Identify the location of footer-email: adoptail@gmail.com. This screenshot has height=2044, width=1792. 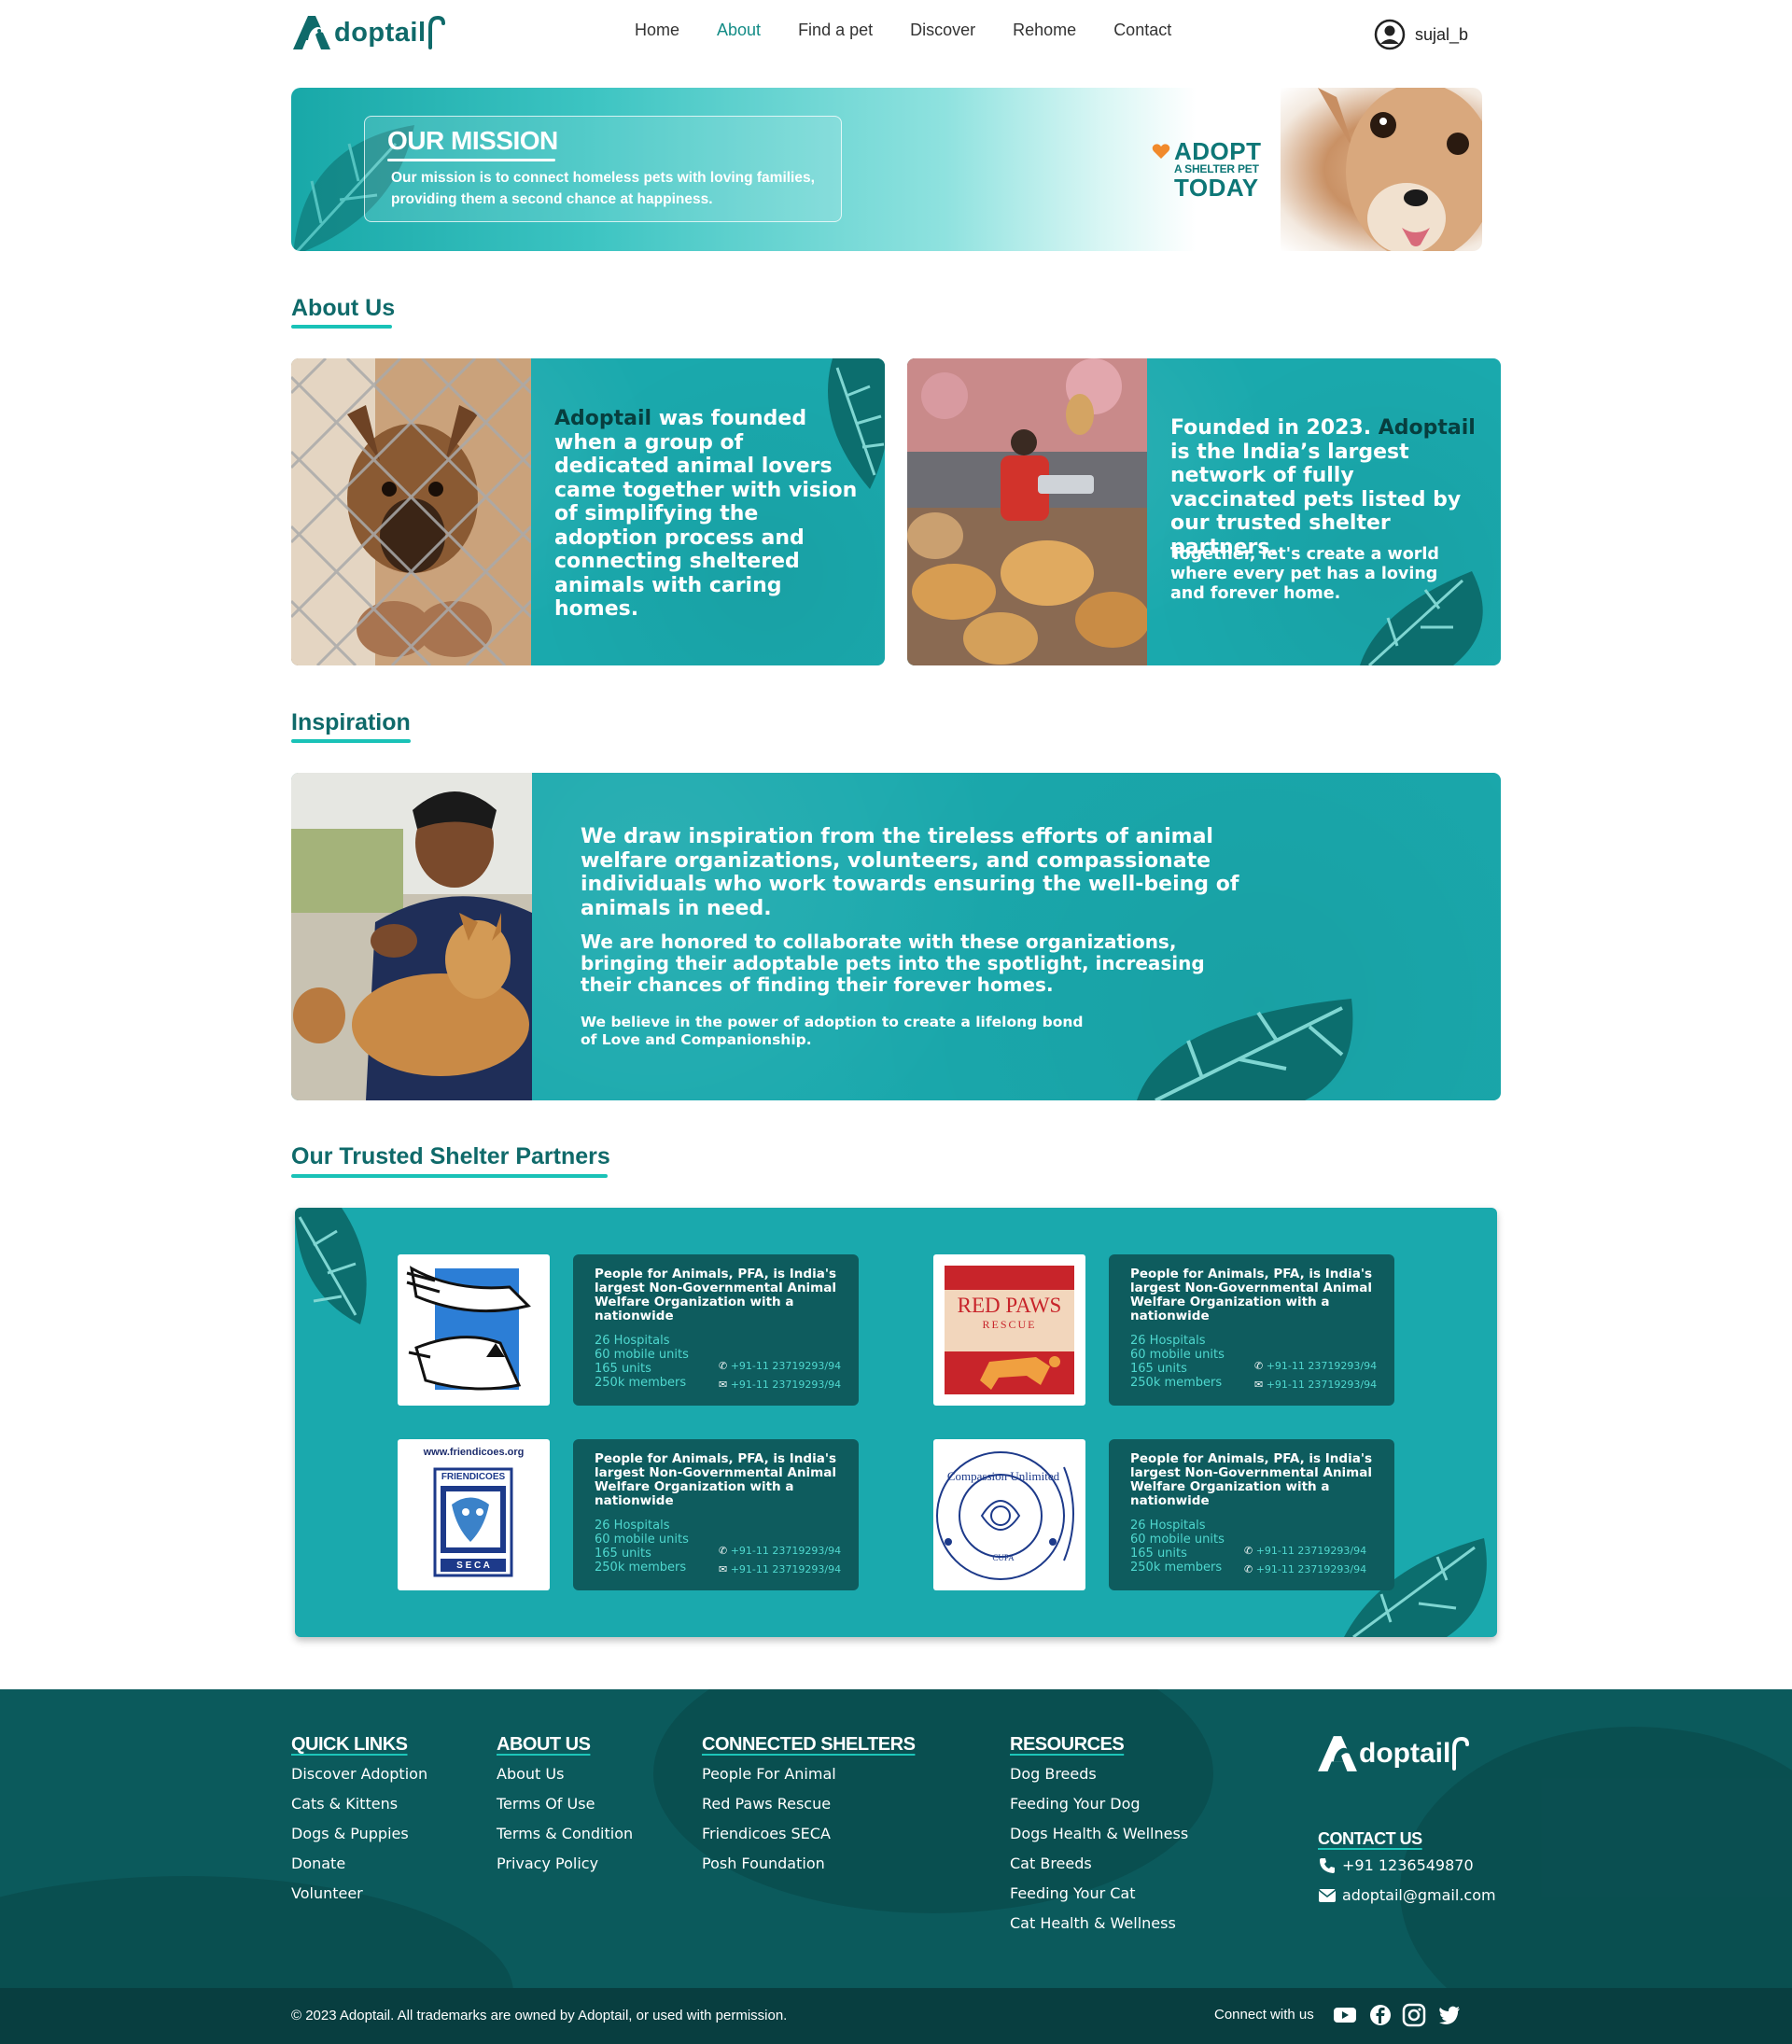
(1407, 1895).